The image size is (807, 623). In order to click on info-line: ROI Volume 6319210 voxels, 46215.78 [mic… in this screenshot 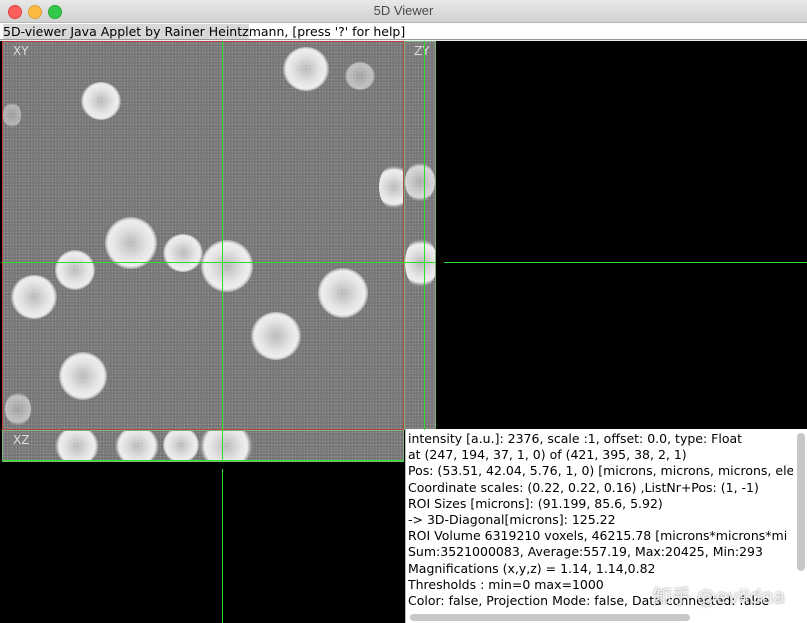, I will do `click(598, 536)`.